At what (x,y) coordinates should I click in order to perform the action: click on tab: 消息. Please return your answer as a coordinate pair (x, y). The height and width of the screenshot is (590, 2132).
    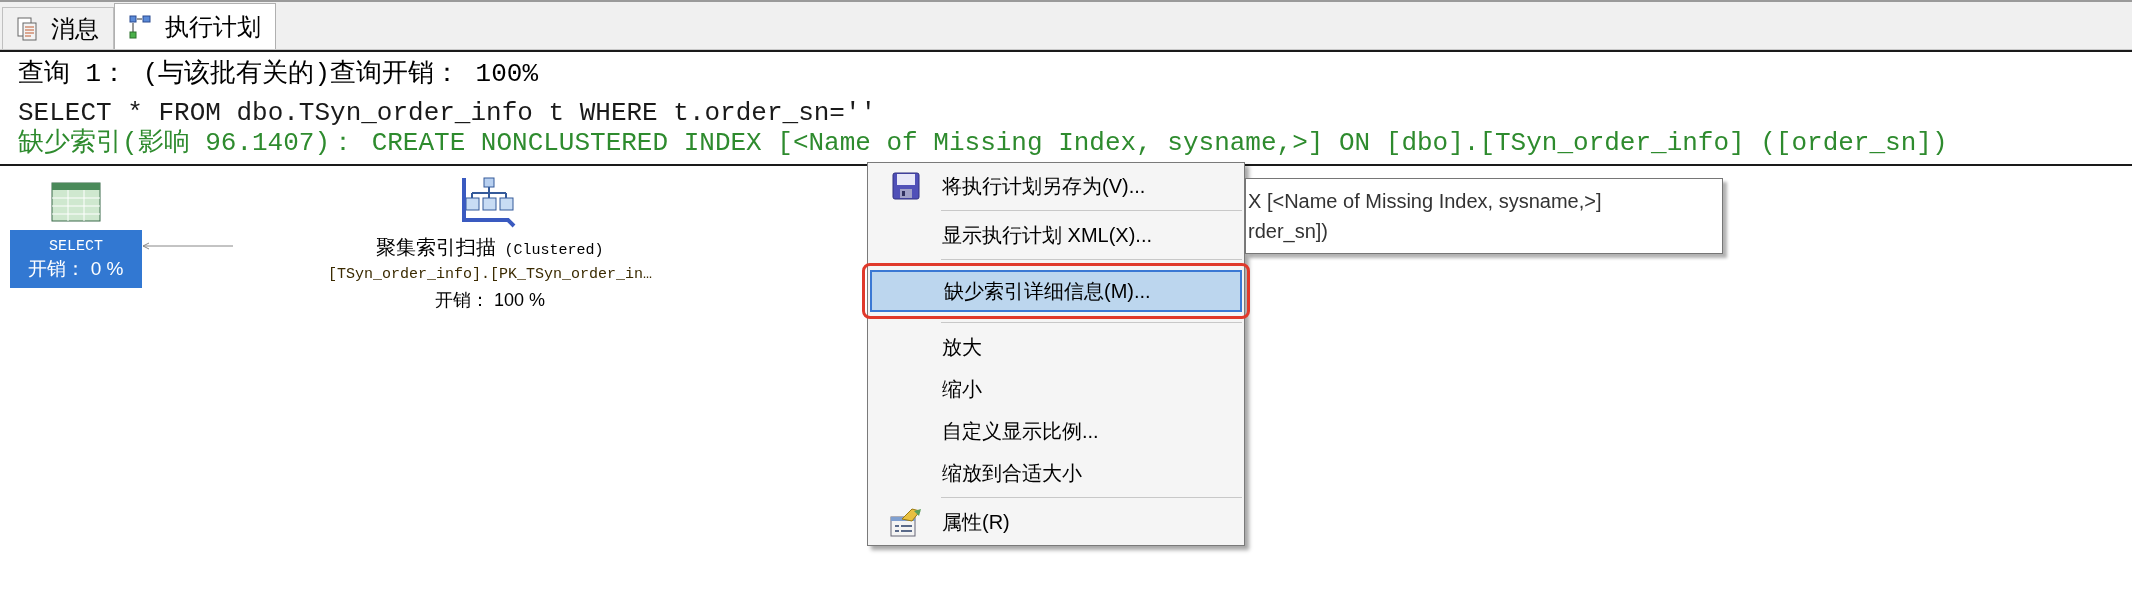
    Looking at the image, I should click on (58, 28).